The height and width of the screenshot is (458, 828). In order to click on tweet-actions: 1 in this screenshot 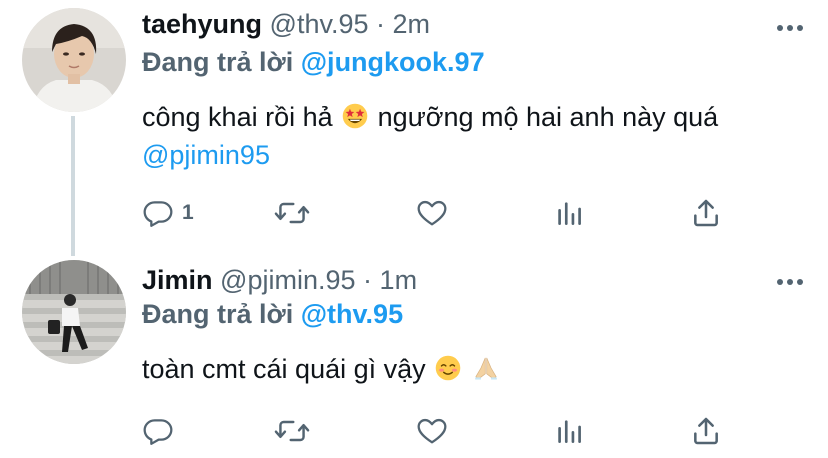, I will do `click(442, 213)`.